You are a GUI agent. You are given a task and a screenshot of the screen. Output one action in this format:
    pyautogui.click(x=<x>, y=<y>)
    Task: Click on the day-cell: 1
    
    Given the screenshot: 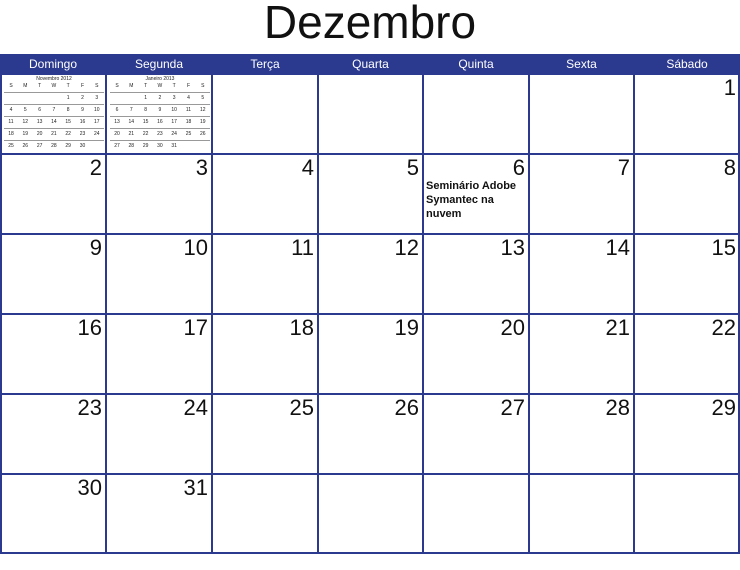 What is the action you would take?
    pyautogui.click(x=687, y=114)
    